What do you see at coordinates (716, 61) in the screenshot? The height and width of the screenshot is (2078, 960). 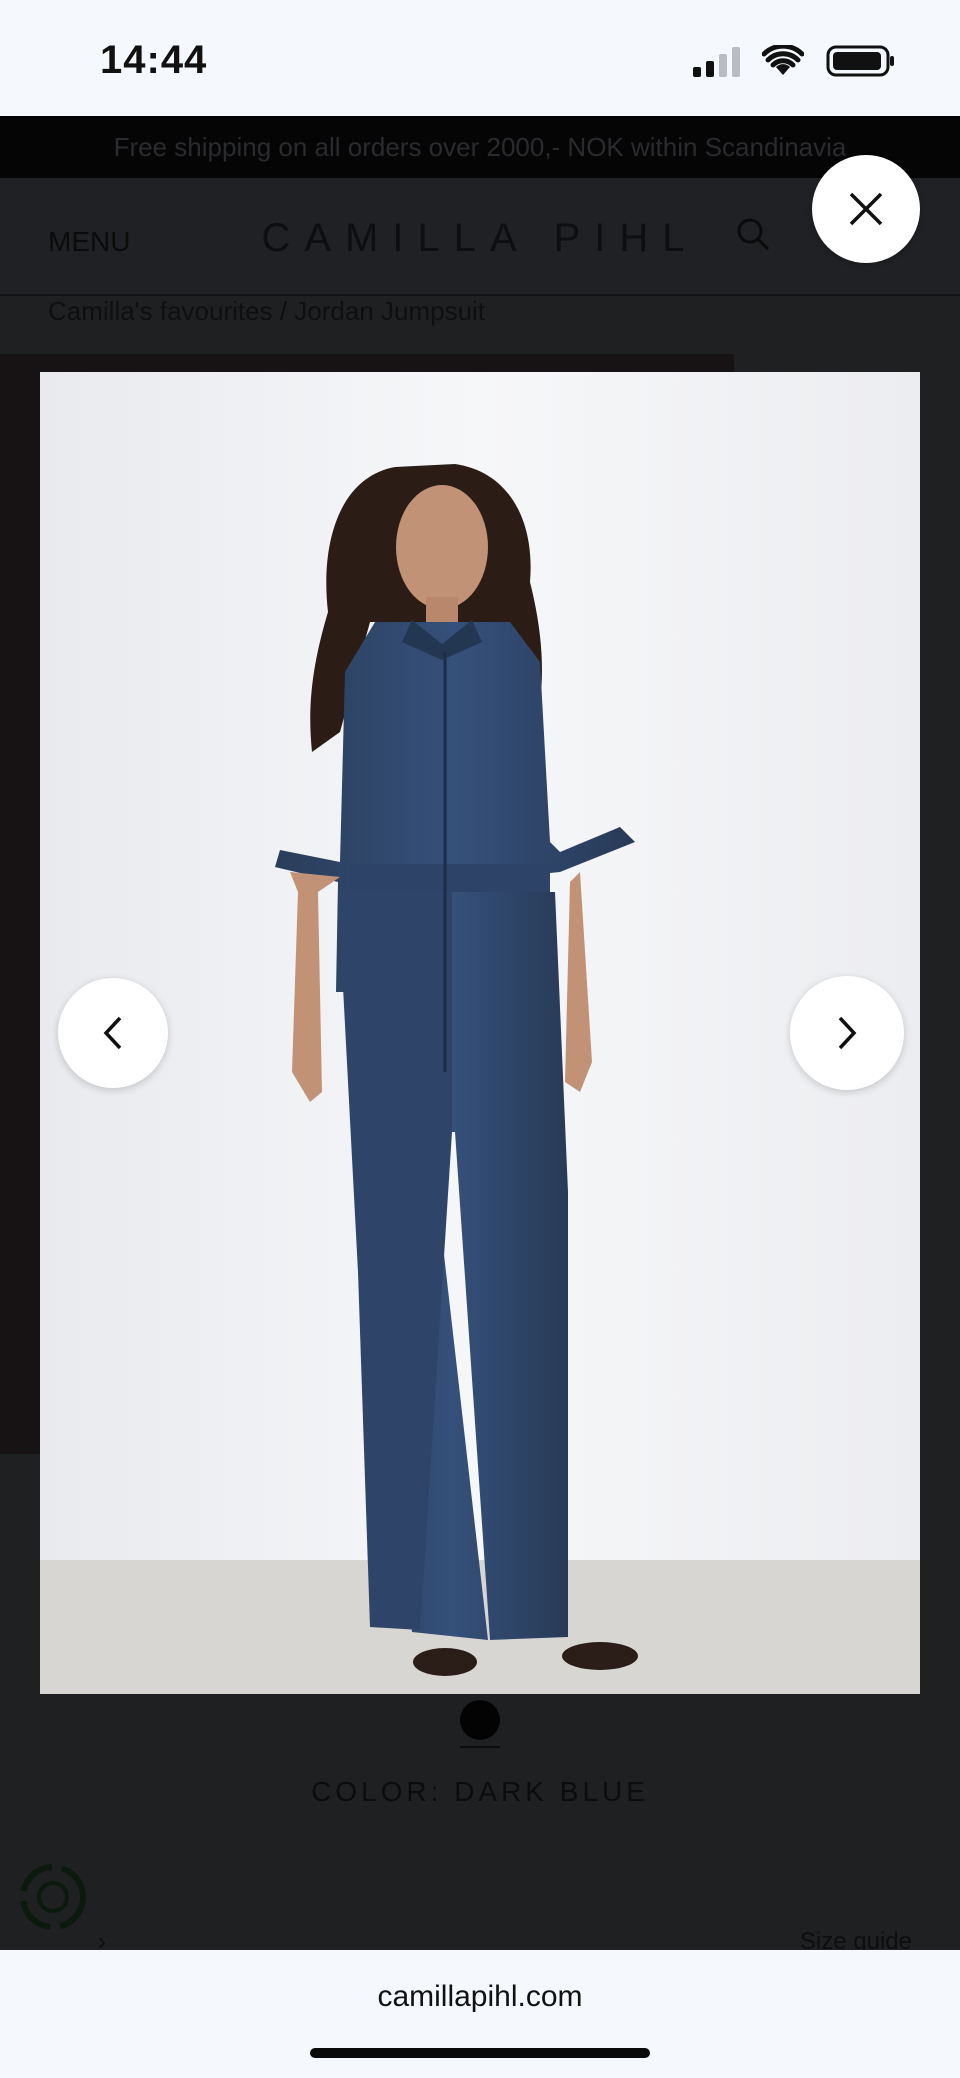 I see `cellular-signal-icon` at bounding box center [716, 61].